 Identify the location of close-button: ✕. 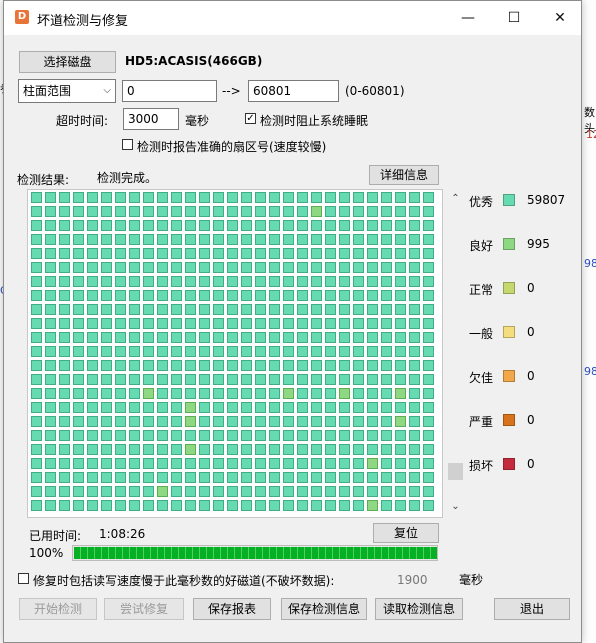
(560, 18).